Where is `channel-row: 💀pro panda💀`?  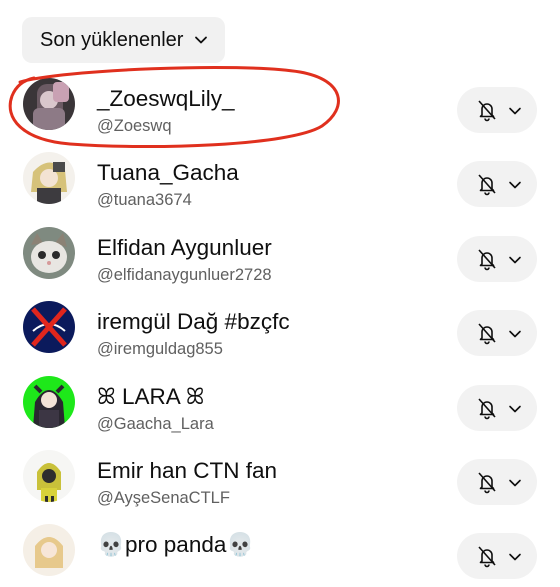
channel-row: 💀pro panda💀 is located at coordinates (280, 549).